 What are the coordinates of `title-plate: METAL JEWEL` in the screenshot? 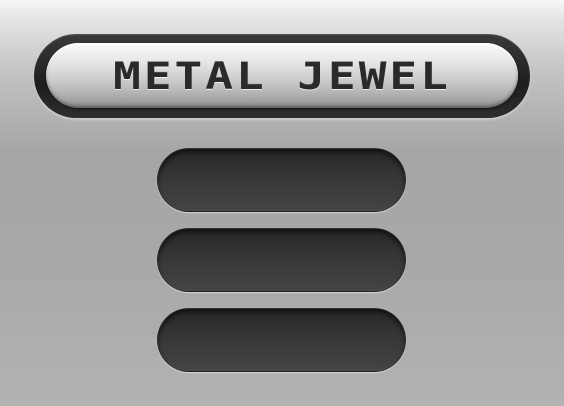 It's located at (282, 75).